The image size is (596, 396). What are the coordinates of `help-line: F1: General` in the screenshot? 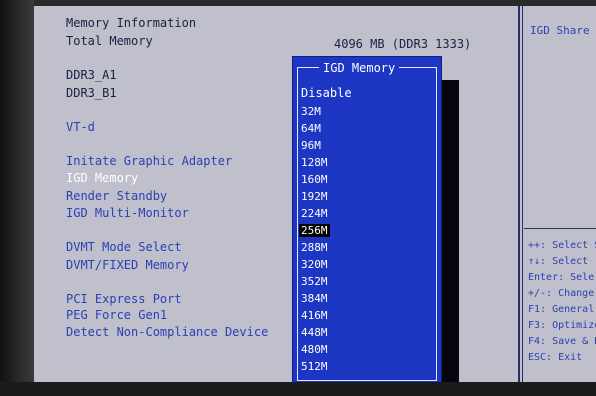 It's located at (561, 309).